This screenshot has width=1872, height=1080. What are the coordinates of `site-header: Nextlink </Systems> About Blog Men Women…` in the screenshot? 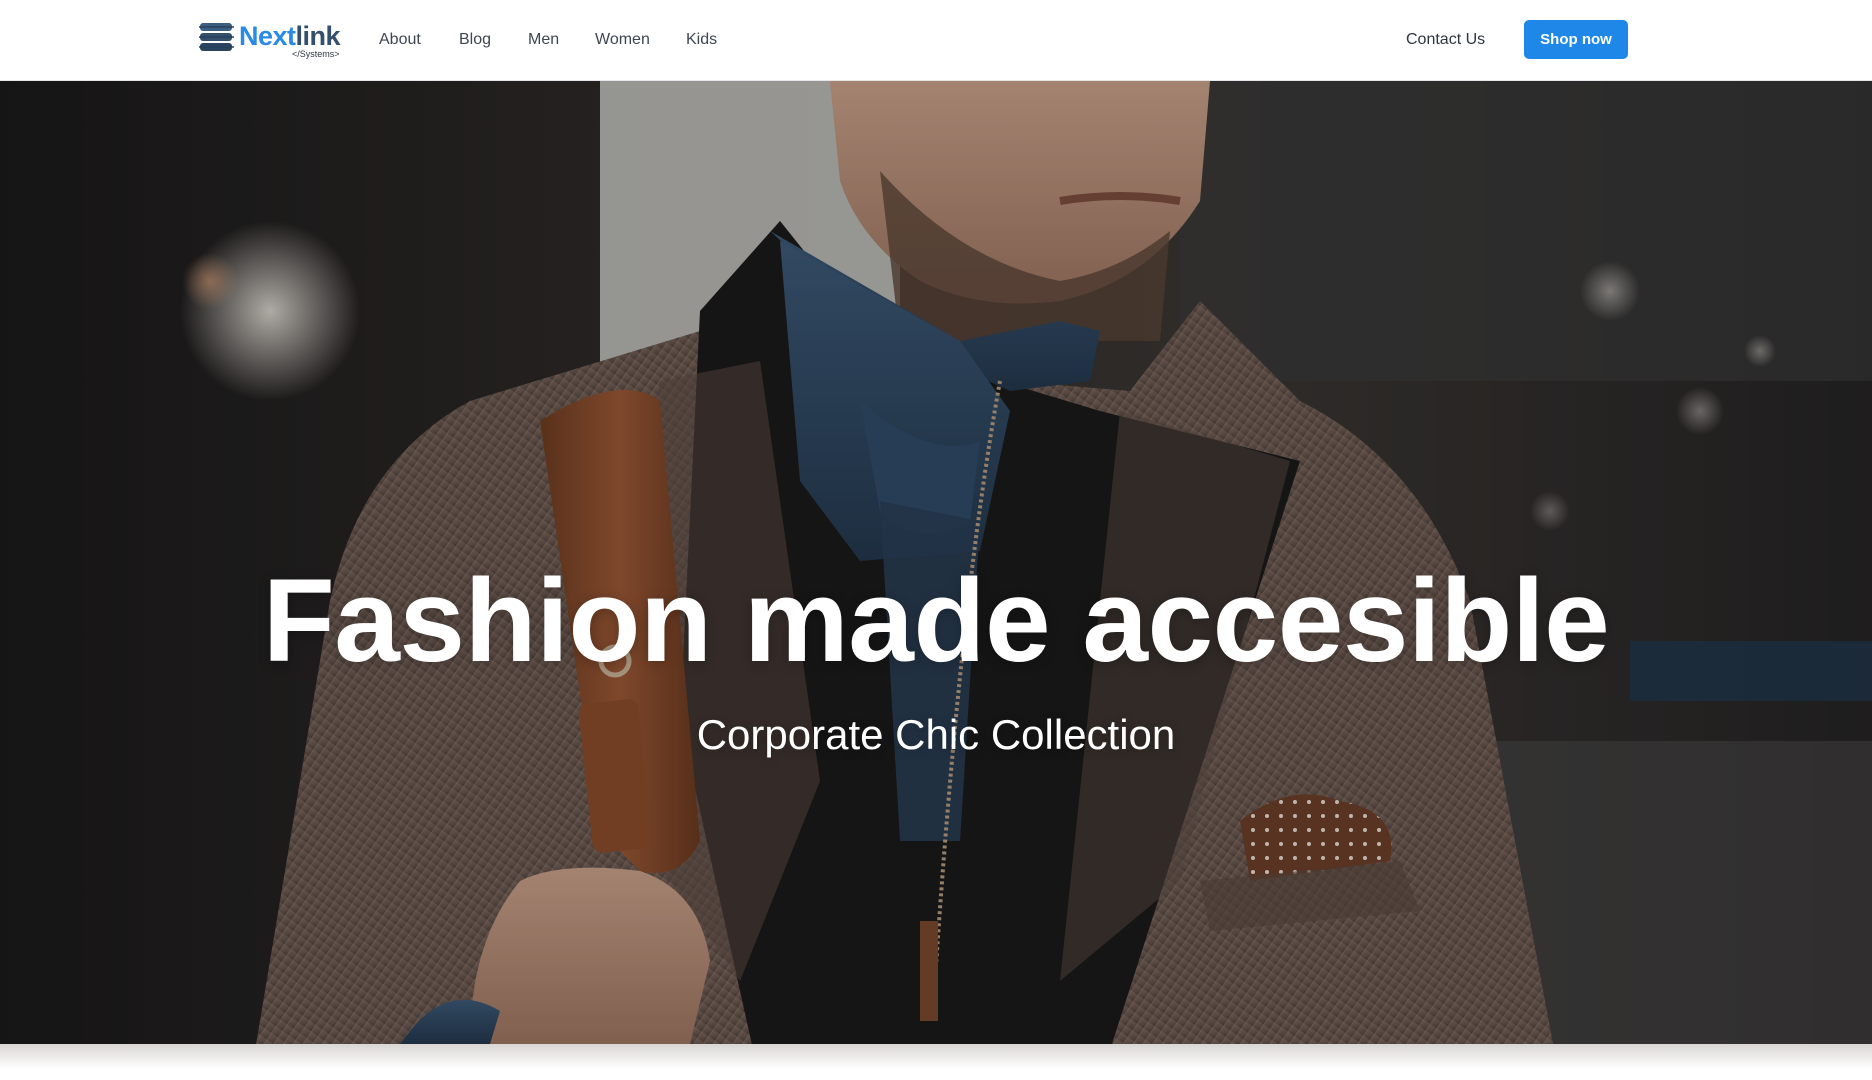 It's located at (936, 40).